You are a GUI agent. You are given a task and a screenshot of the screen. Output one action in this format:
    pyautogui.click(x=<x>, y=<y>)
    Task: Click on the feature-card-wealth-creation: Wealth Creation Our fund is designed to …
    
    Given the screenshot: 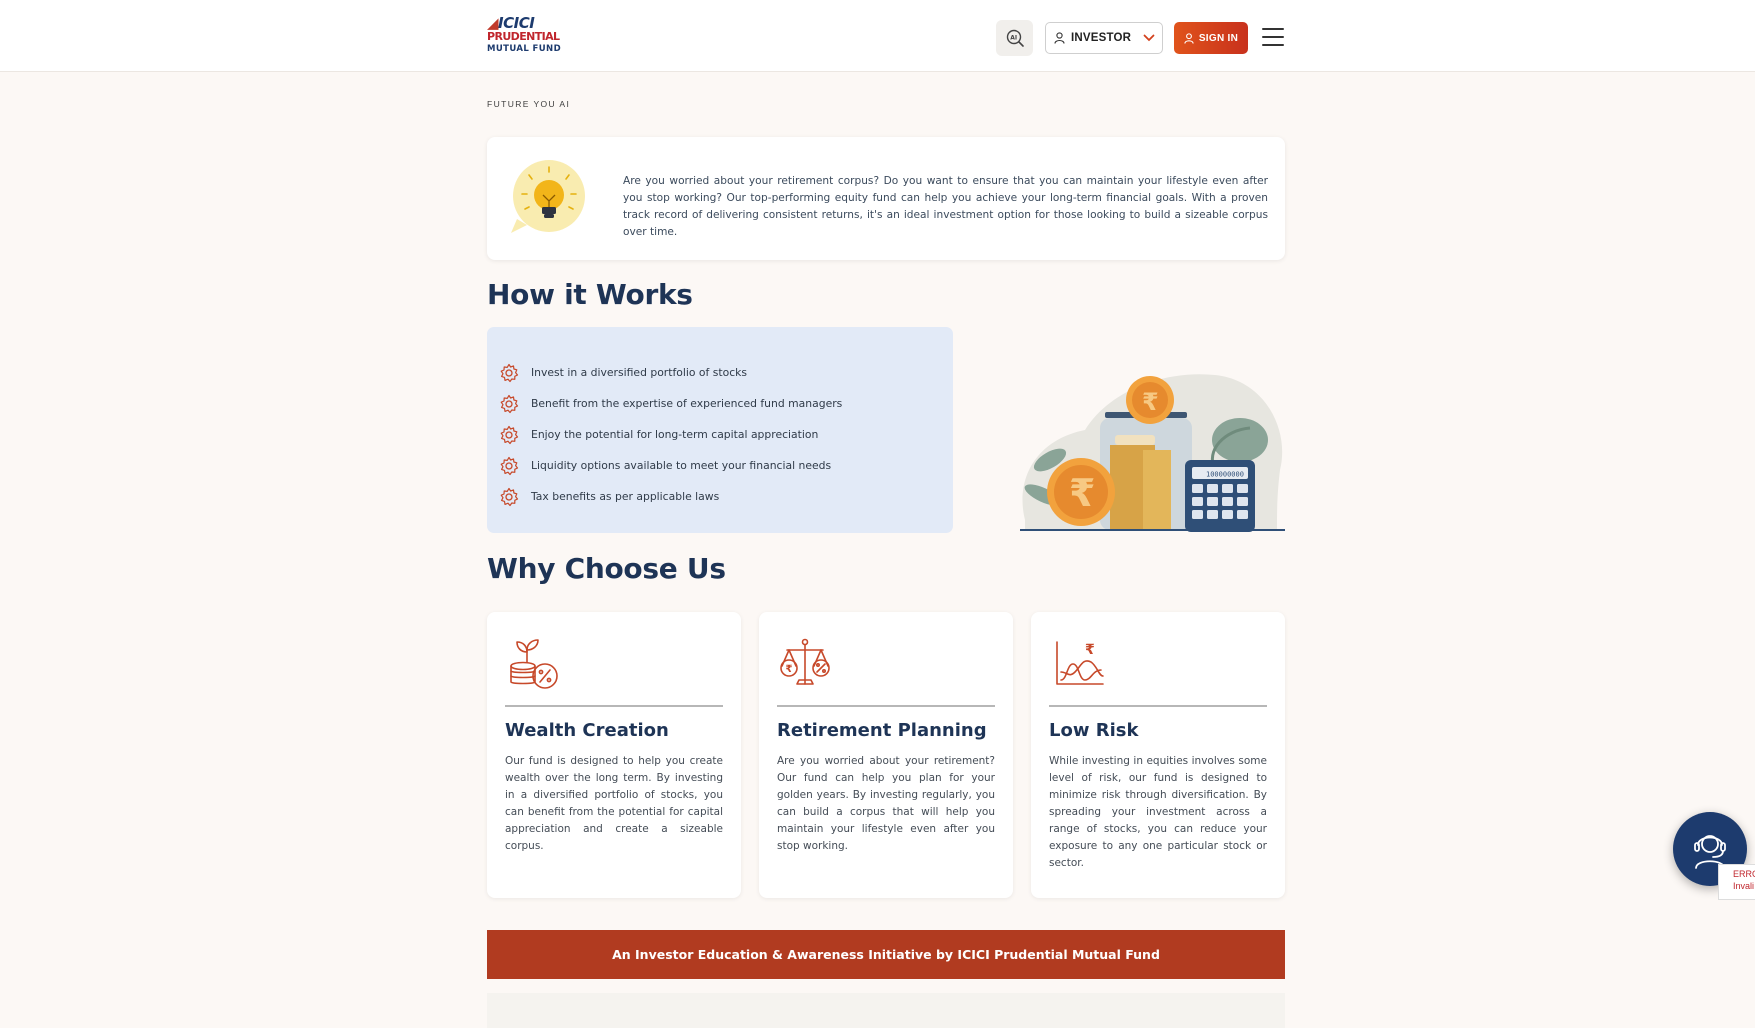 What is the action you would take?
    pyautogui.click(x=614, y=755)
    